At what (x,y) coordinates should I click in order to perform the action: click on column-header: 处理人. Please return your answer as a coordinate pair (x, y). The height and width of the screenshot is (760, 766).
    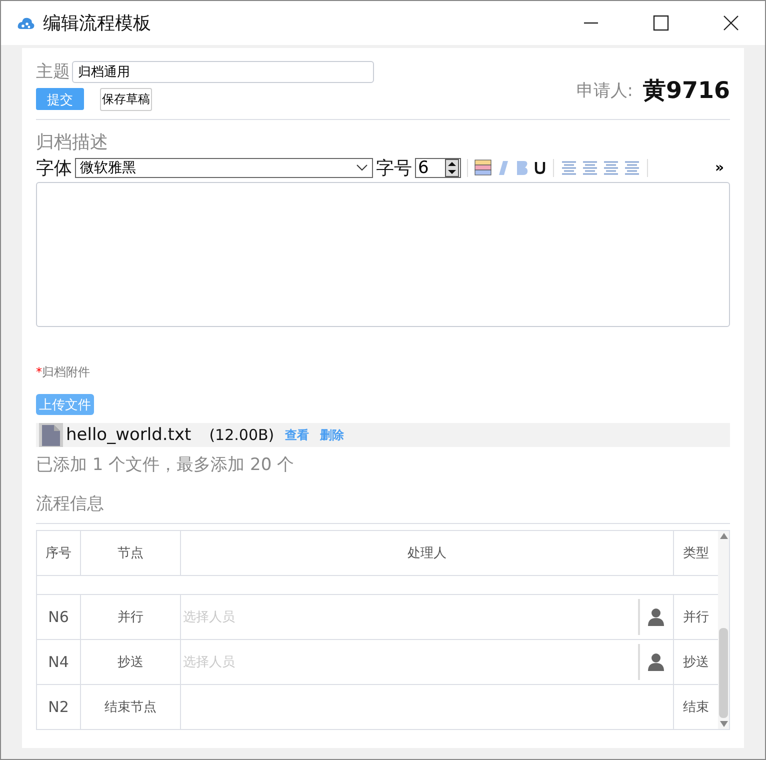
    Looking at the image, I should click on (427, 553).